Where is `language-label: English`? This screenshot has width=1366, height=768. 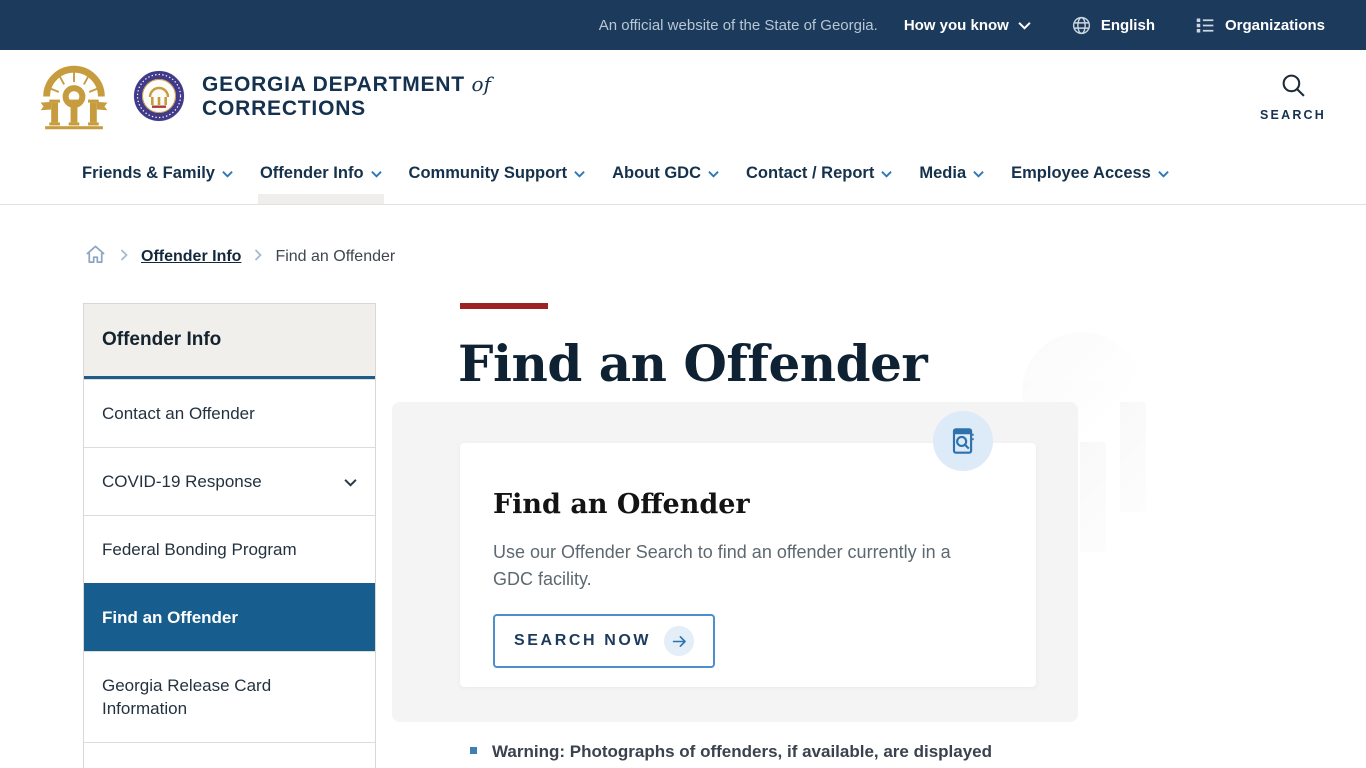 language-label: English is located at coordinates (1127, 25).